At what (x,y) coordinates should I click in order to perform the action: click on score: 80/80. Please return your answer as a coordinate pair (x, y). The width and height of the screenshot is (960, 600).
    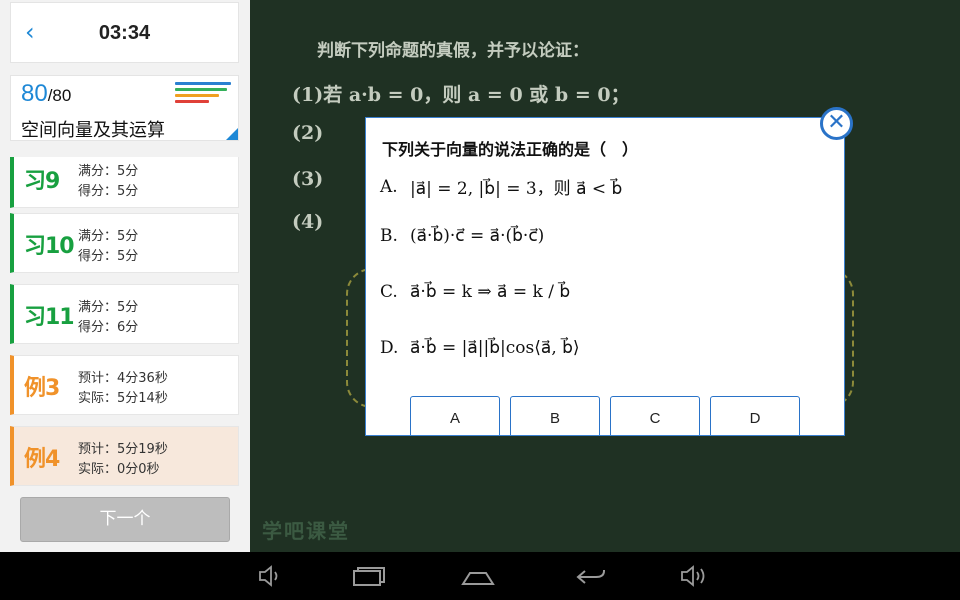
    Looking at the image, I should click on (46, 94).